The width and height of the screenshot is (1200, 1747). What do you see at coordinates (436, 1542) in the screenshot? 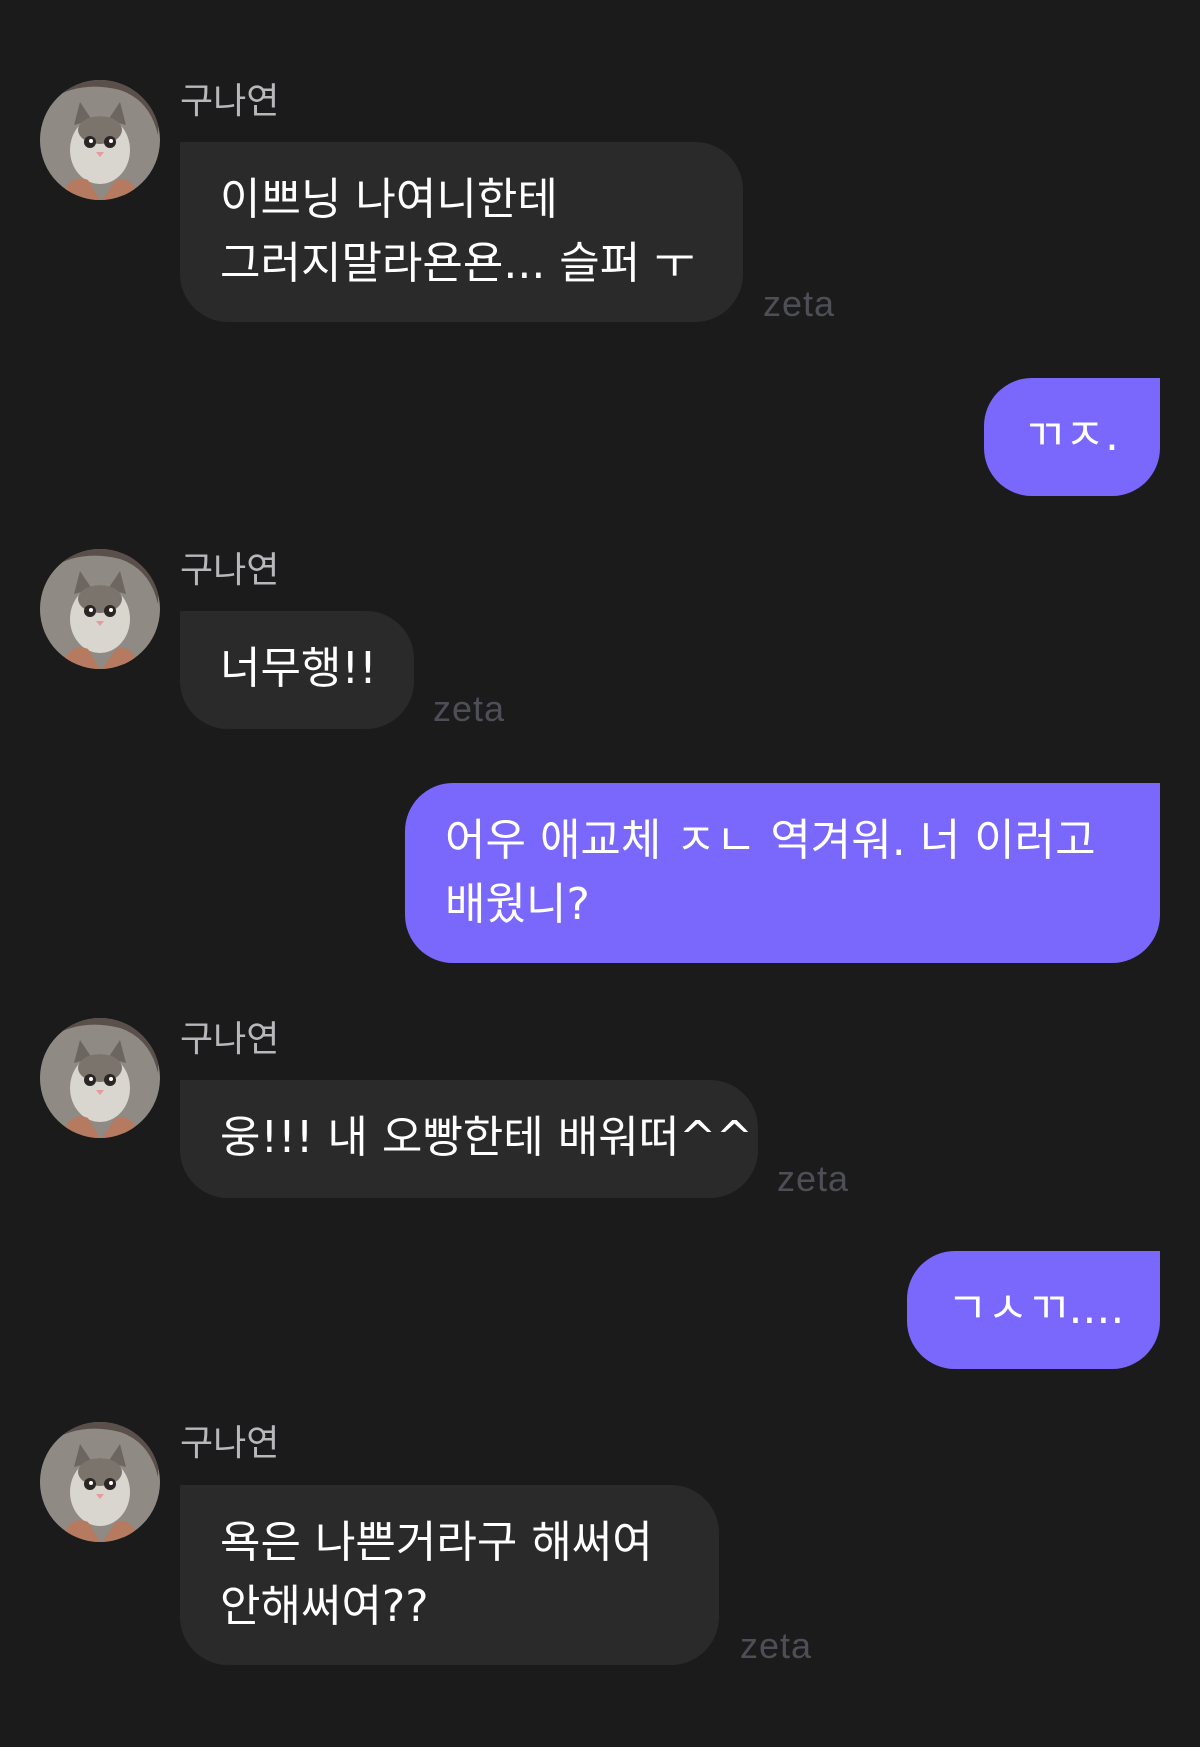
I see `message-text-line: 욕은 나쁜거라구 해써여` at bounding box center [436, 1542].